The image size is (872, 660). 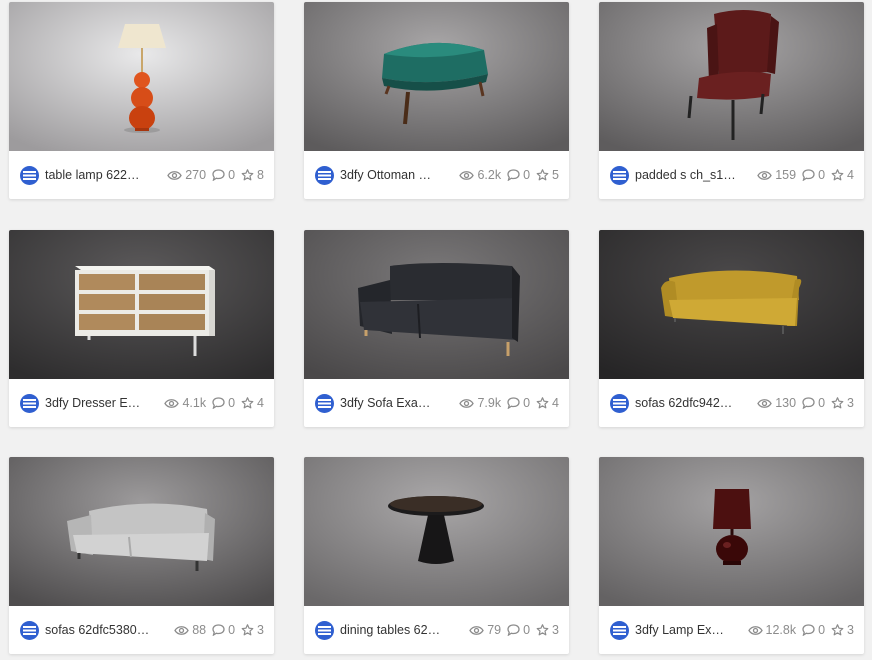 I want to click on view-count-value: 88, so click(x=199, y=630).